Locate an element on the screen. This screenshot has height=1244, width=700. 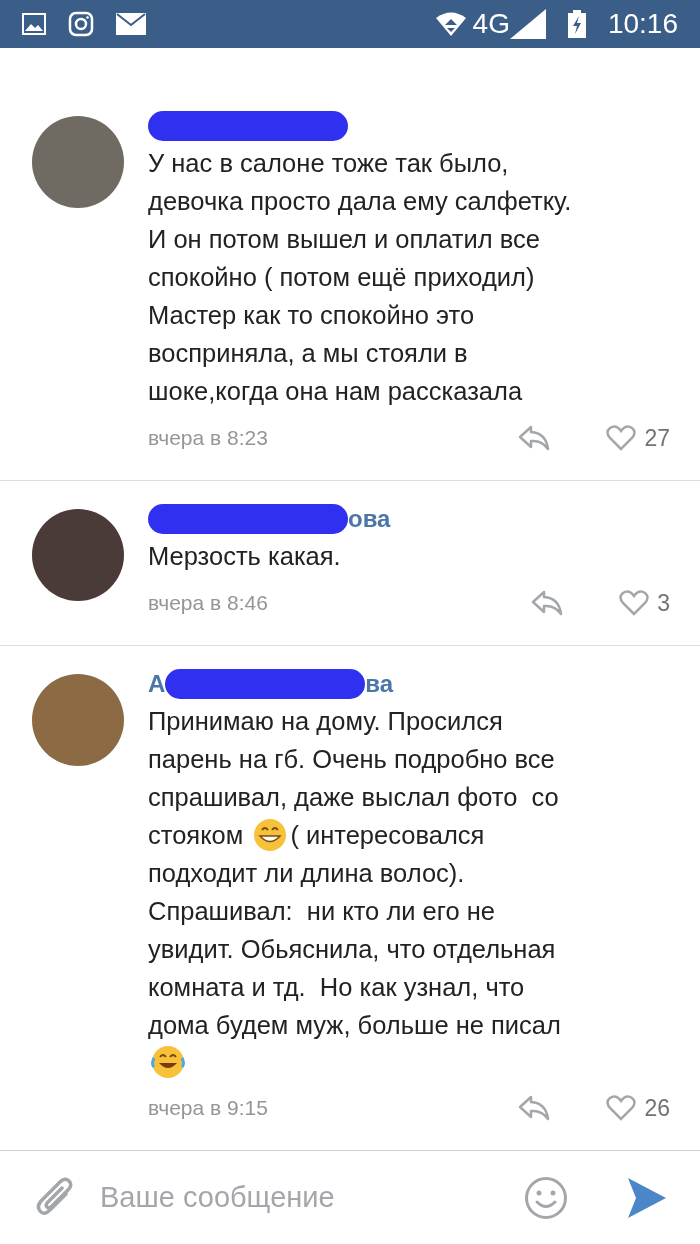
like-button: 26 is located at coordinates (638, 1108).